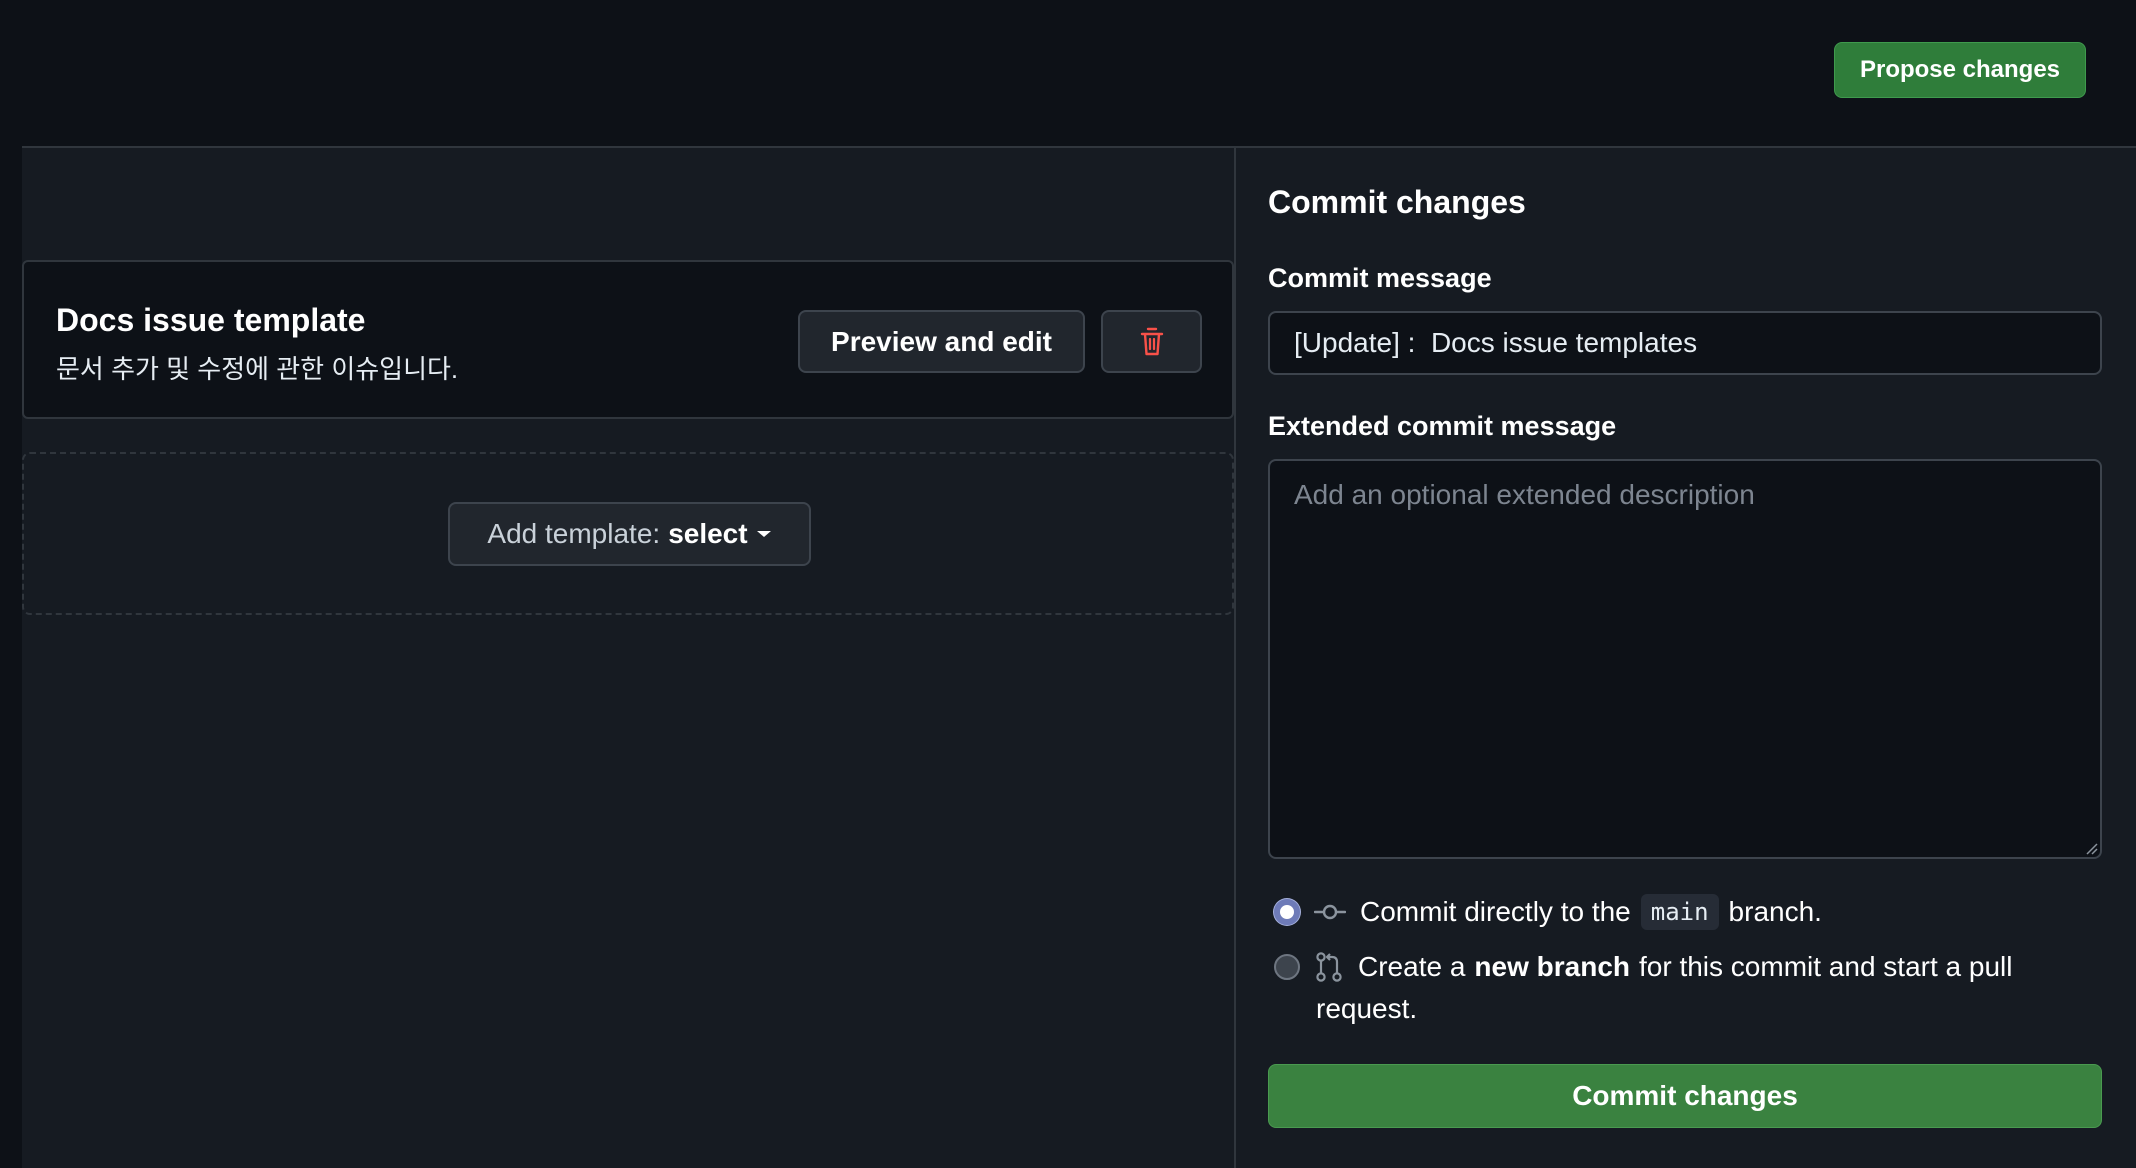 This screenshot has width=2136, height=1168. I want to click on trash-icon, so click(1151, 341).